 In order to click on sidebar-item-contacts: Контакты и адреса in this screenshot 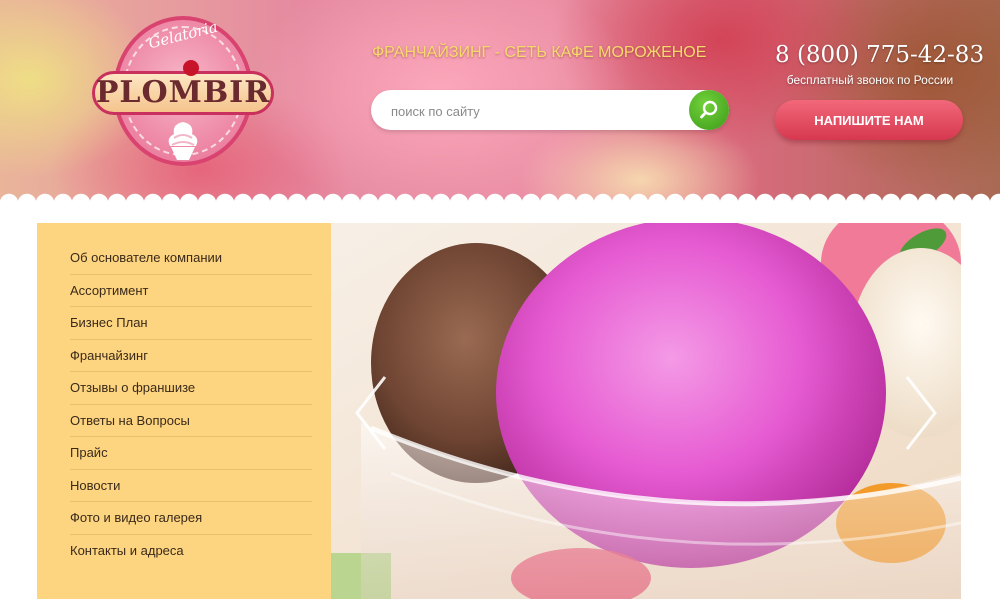, I will do `click(191, 551)`.